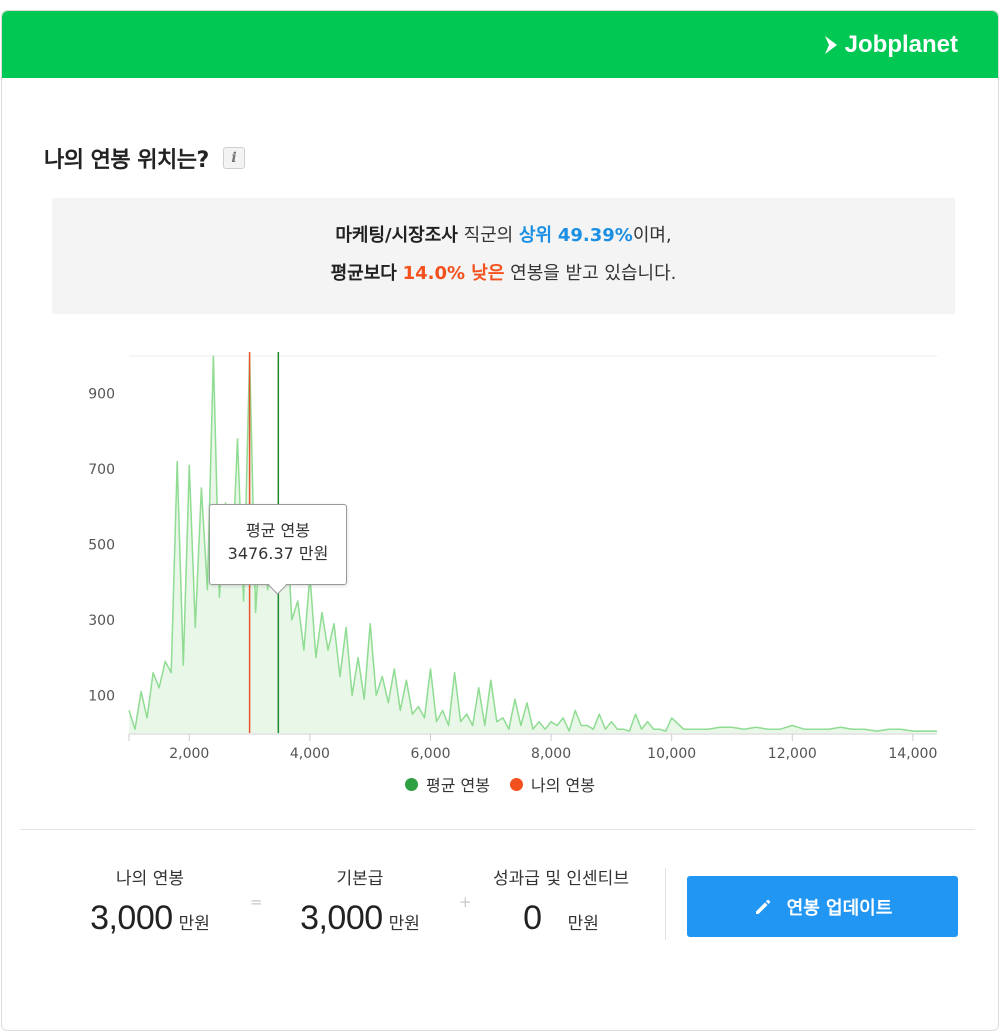 The width and height of the screenshot is (1000, 1032). What do you see at coordinates (561, 918) in the screenshot?
I see `stat-bonus-value-row: 0 만원` at bounding box center [561, 918].